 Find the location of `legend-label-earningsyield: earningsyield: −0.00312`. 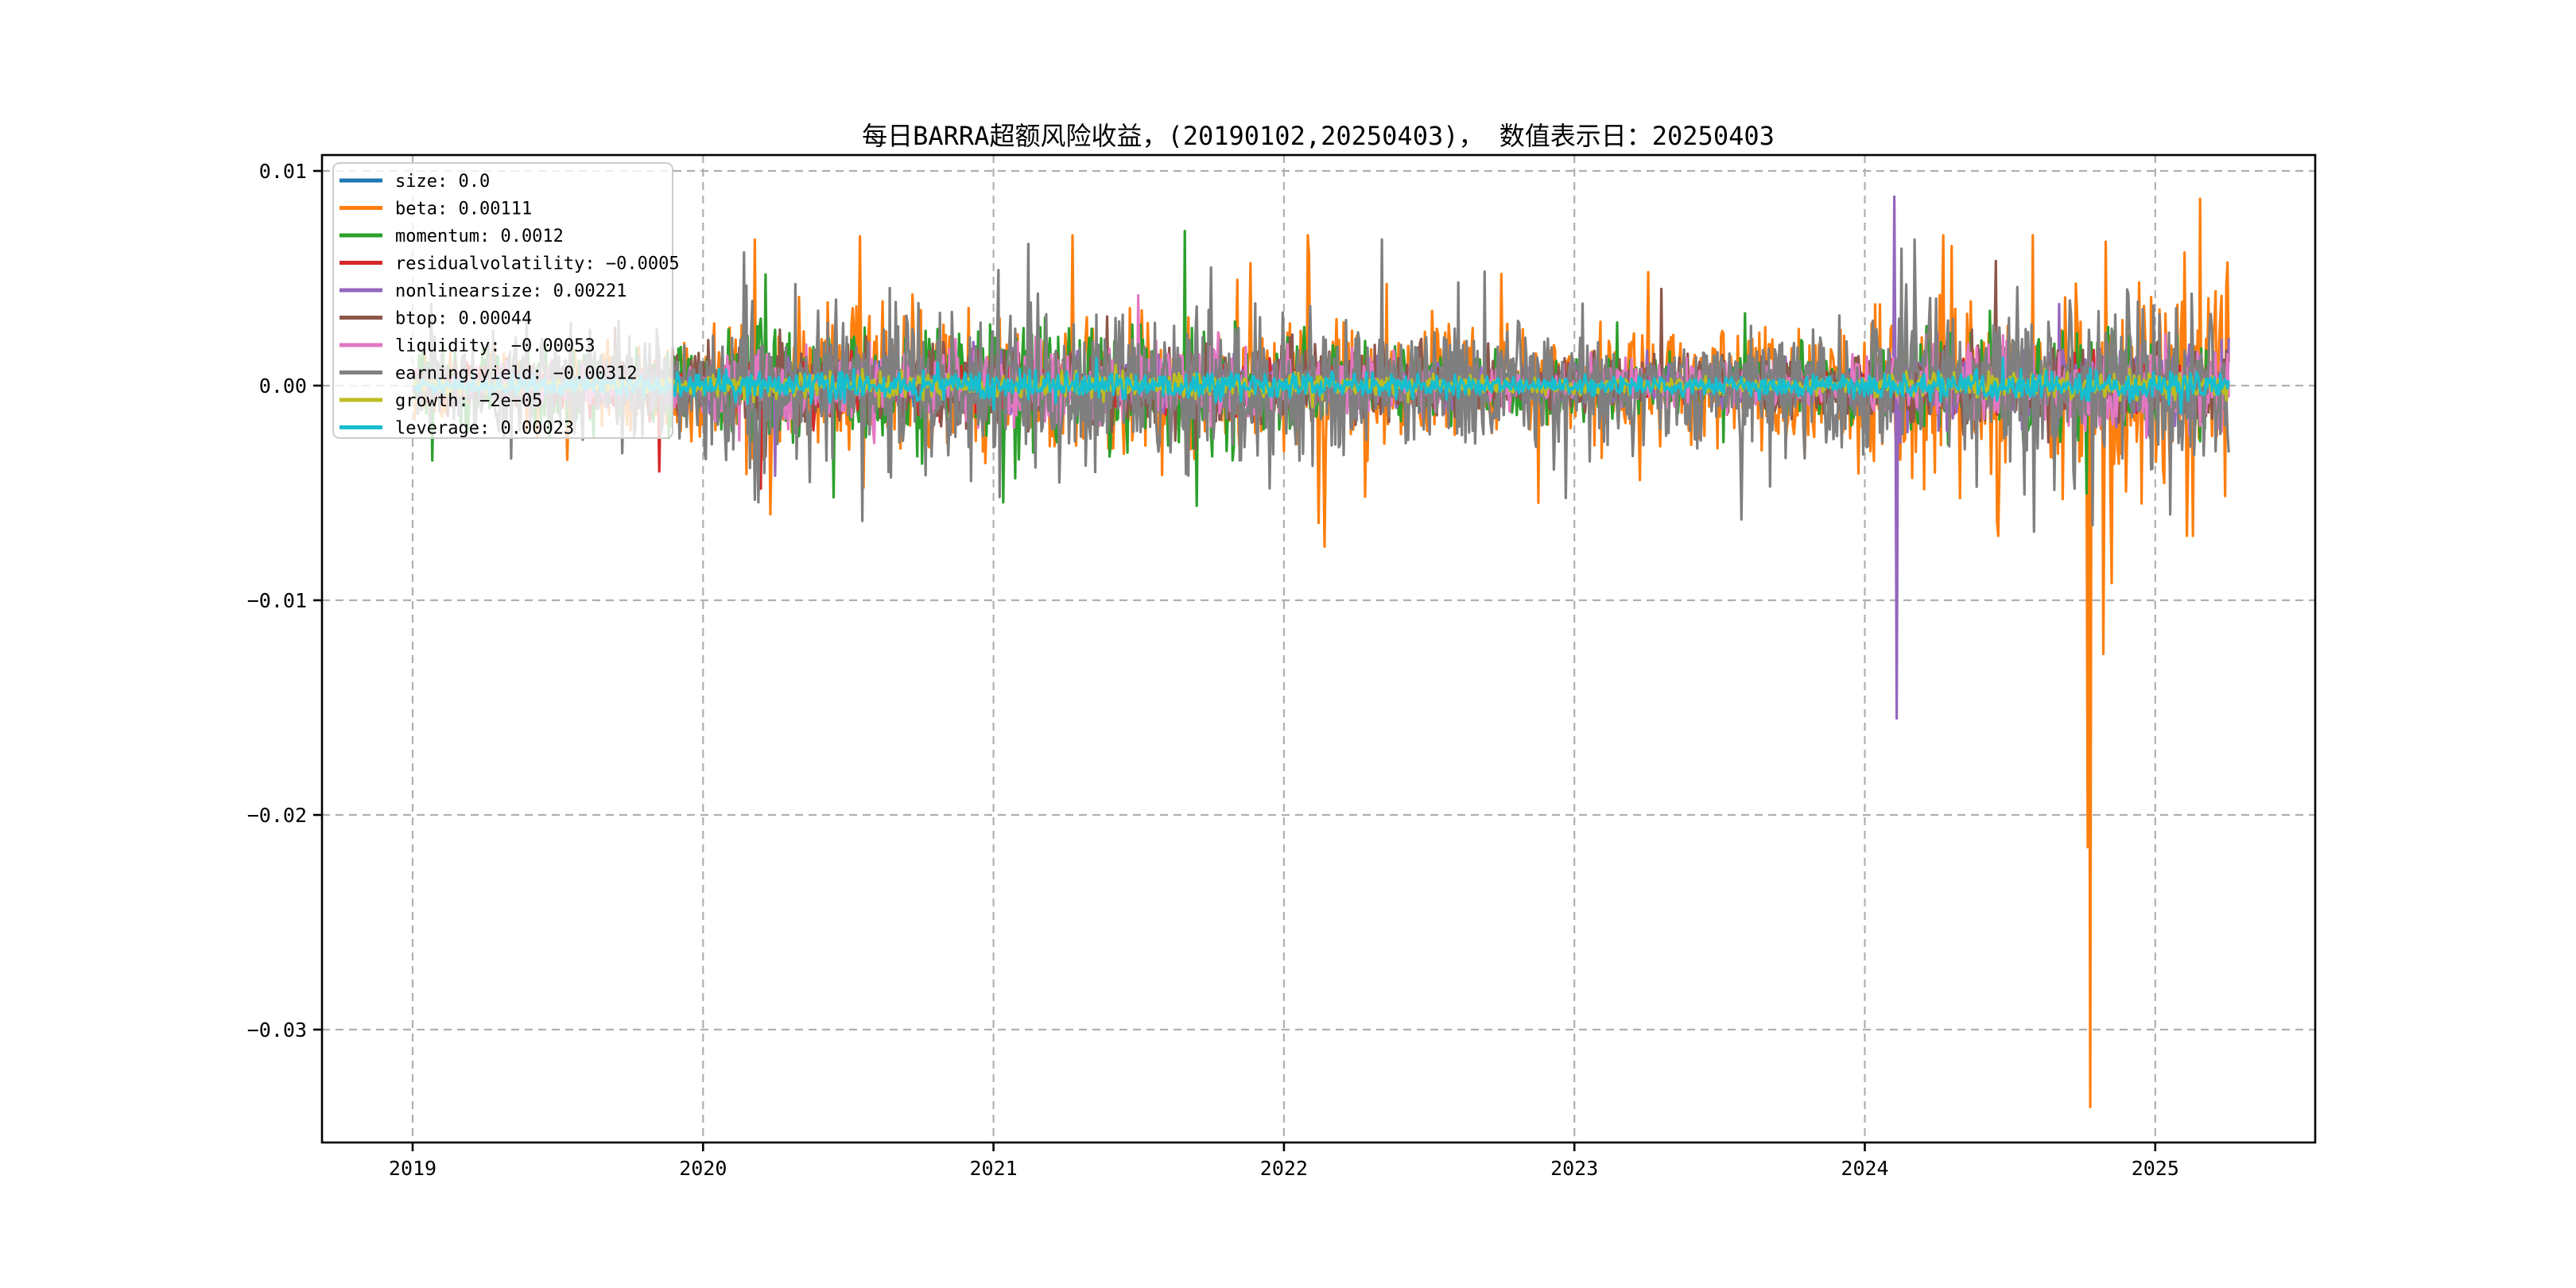

legend-label-earningsyield: earningsyield: −0.00312 is located at coordinates (517, 374).